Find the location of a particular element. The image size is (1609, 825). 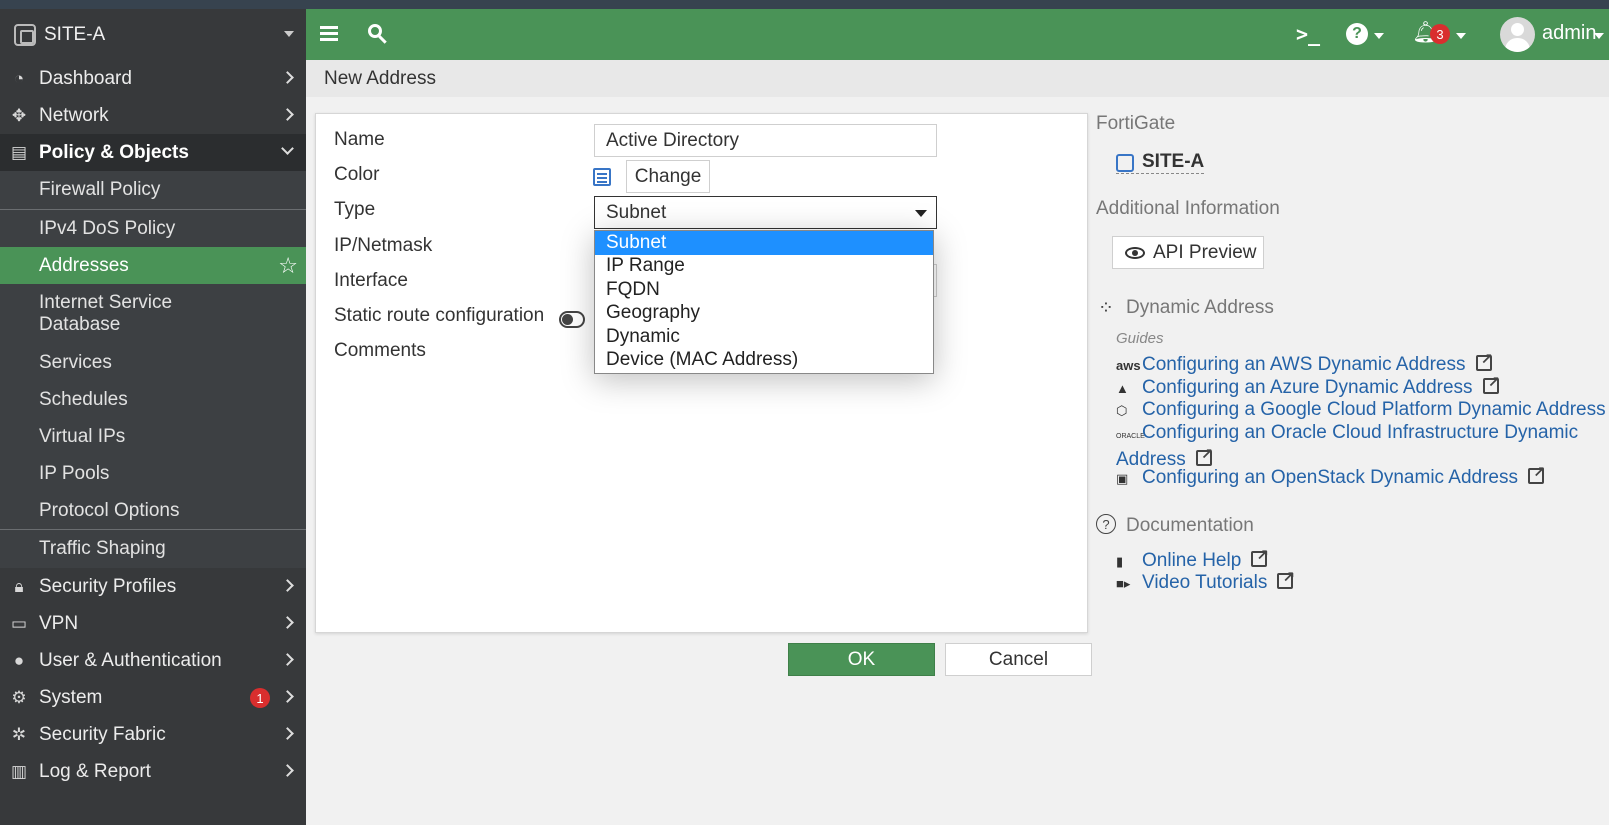

help-icon: ? is located at coordinates (1357, 34).